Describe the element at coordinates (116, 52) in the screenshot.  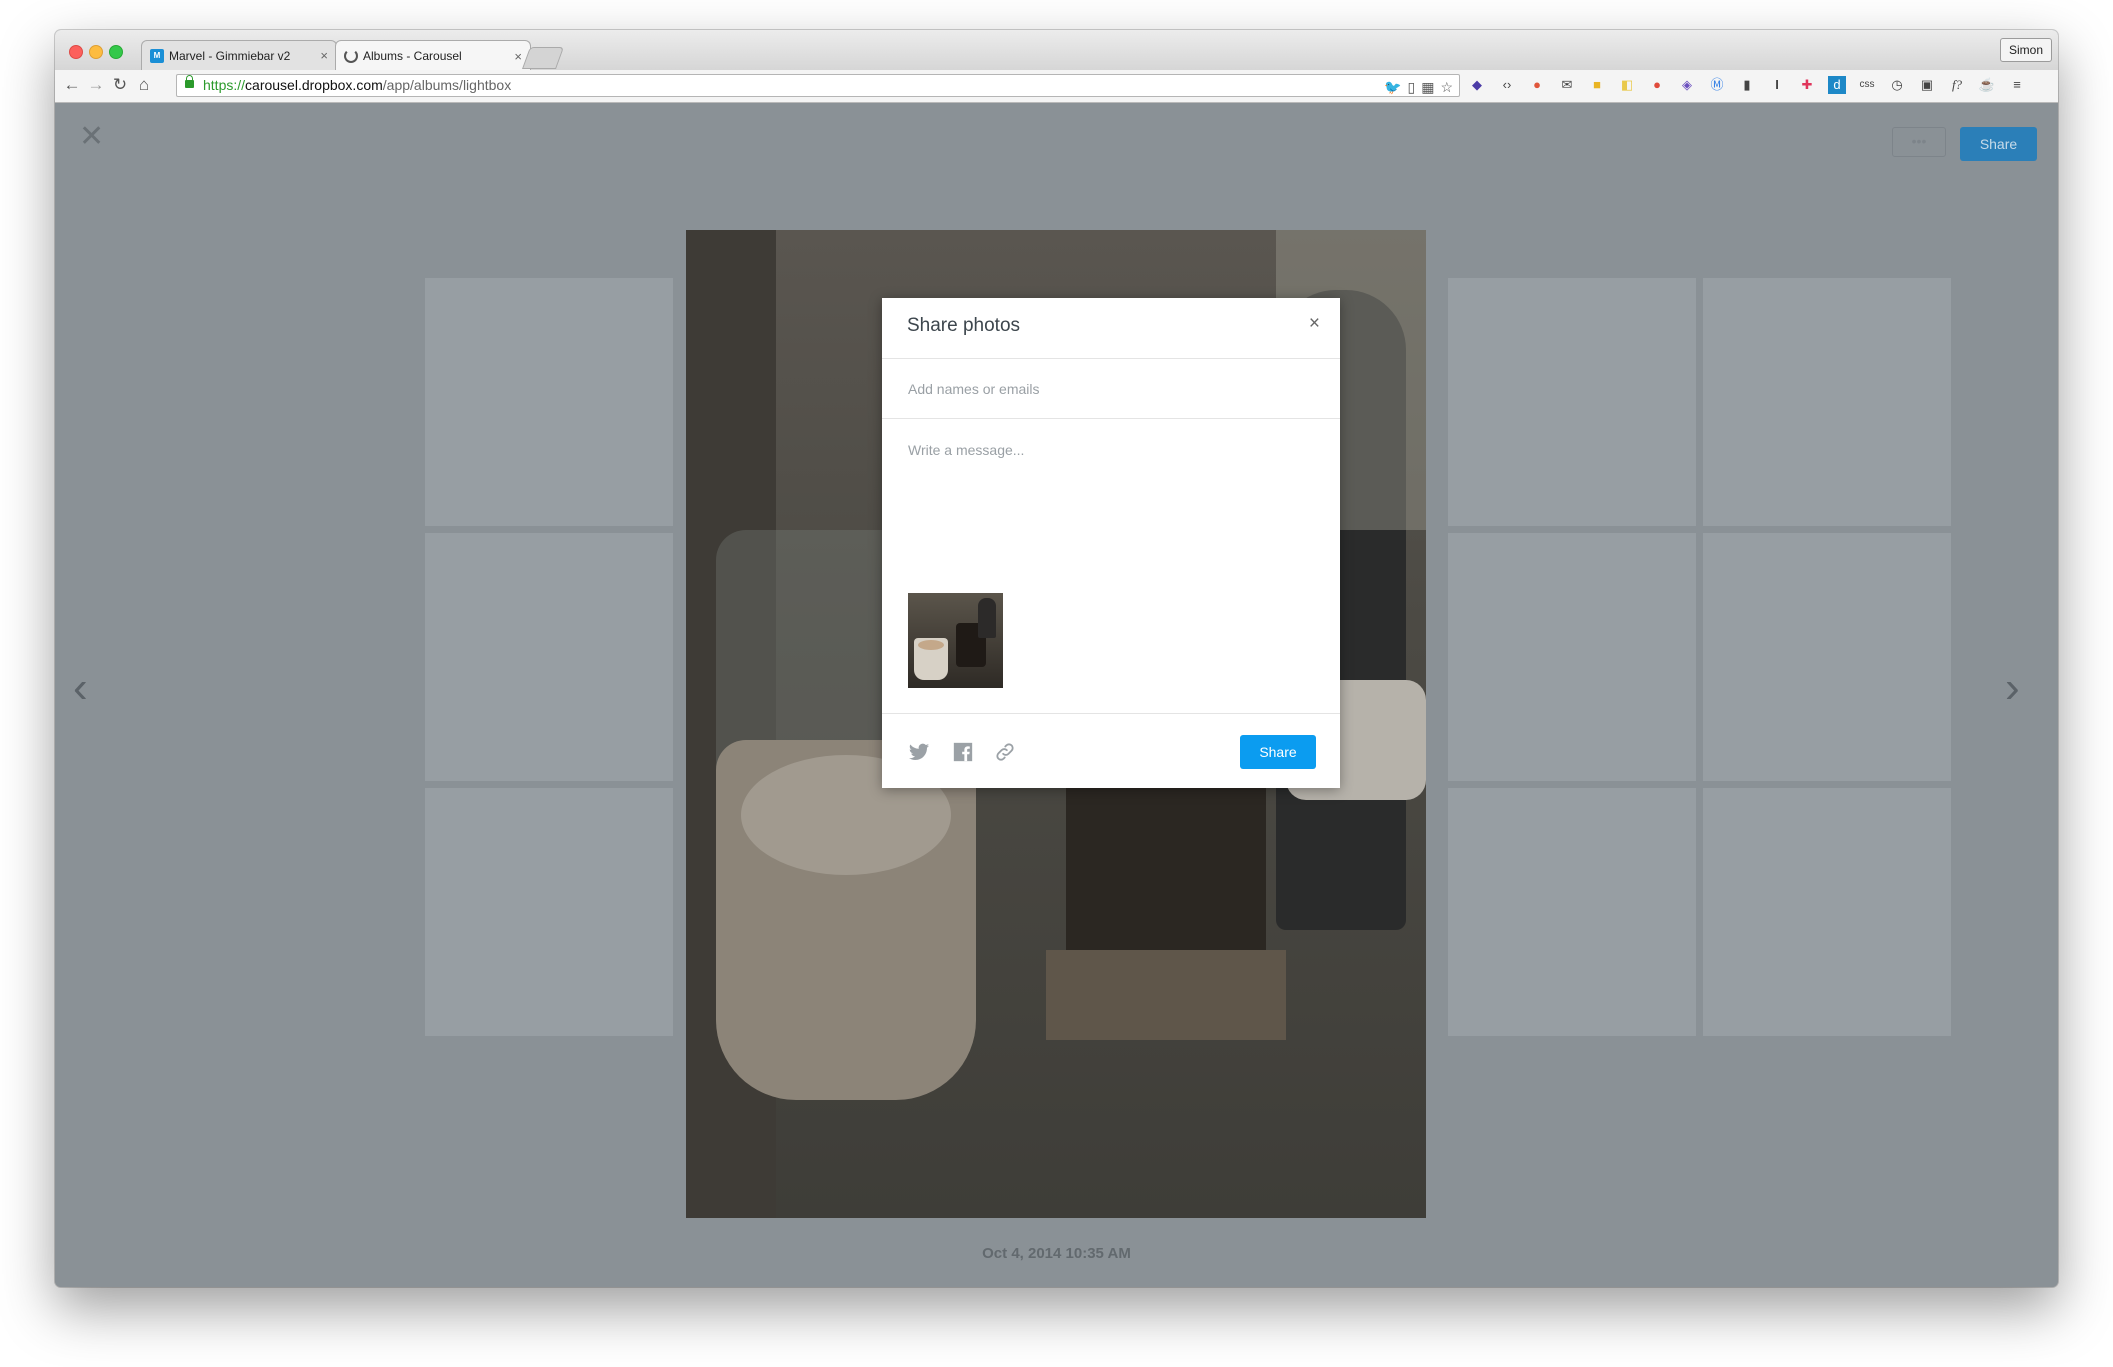
I see `zoom-window-button` at that location.